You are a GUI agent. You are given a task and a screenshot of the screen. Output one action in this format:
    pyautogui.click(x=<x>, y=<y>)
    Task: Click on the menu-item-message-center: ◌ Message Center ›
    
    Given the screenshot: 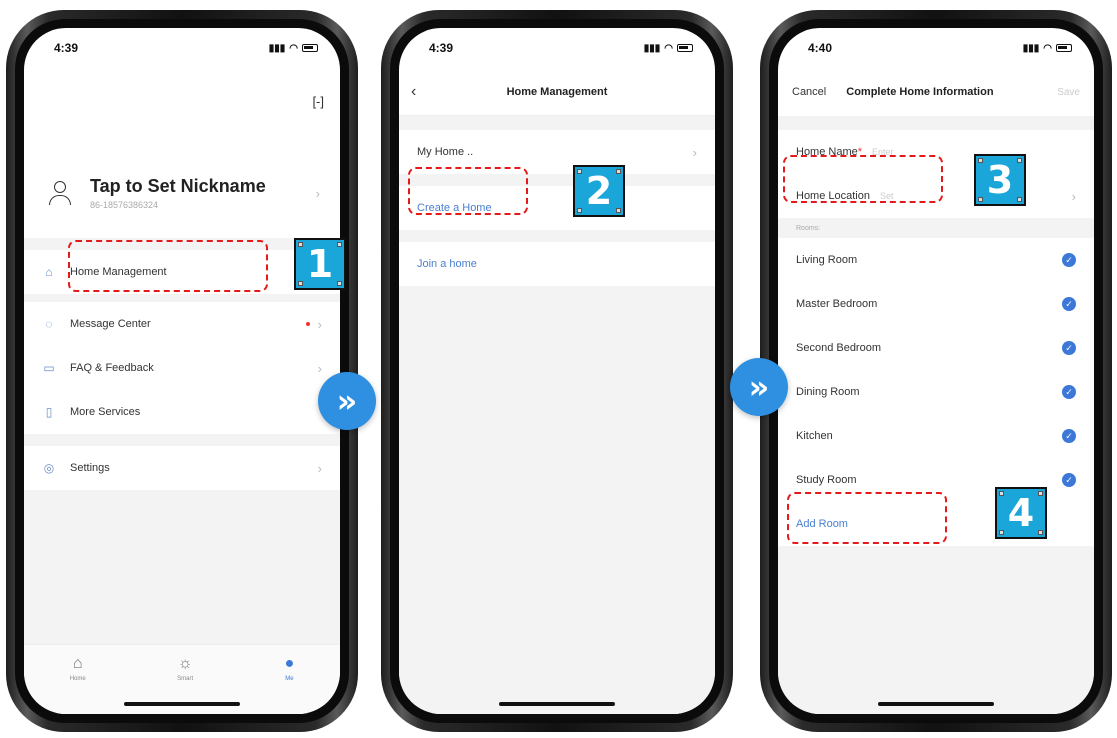 What is the action you would take?
    pyautogui.click(x=182, y=324)
    